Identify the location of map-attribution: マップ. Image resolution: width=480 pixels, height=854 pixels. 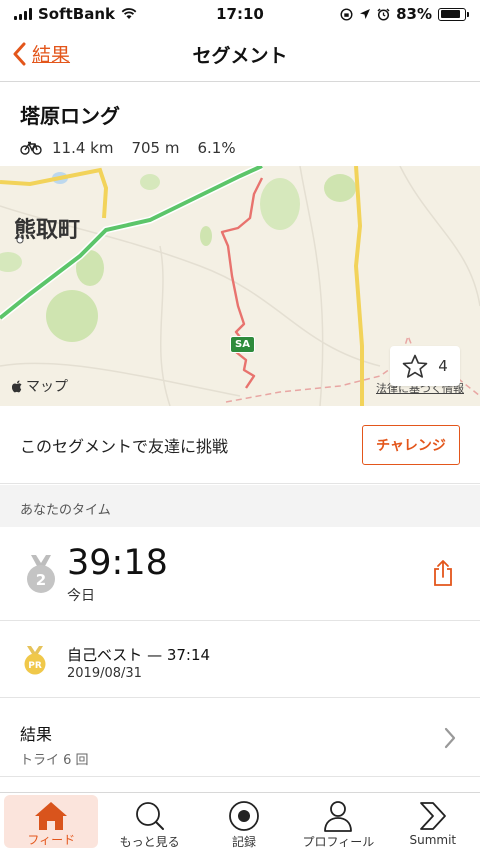
(40, 386).